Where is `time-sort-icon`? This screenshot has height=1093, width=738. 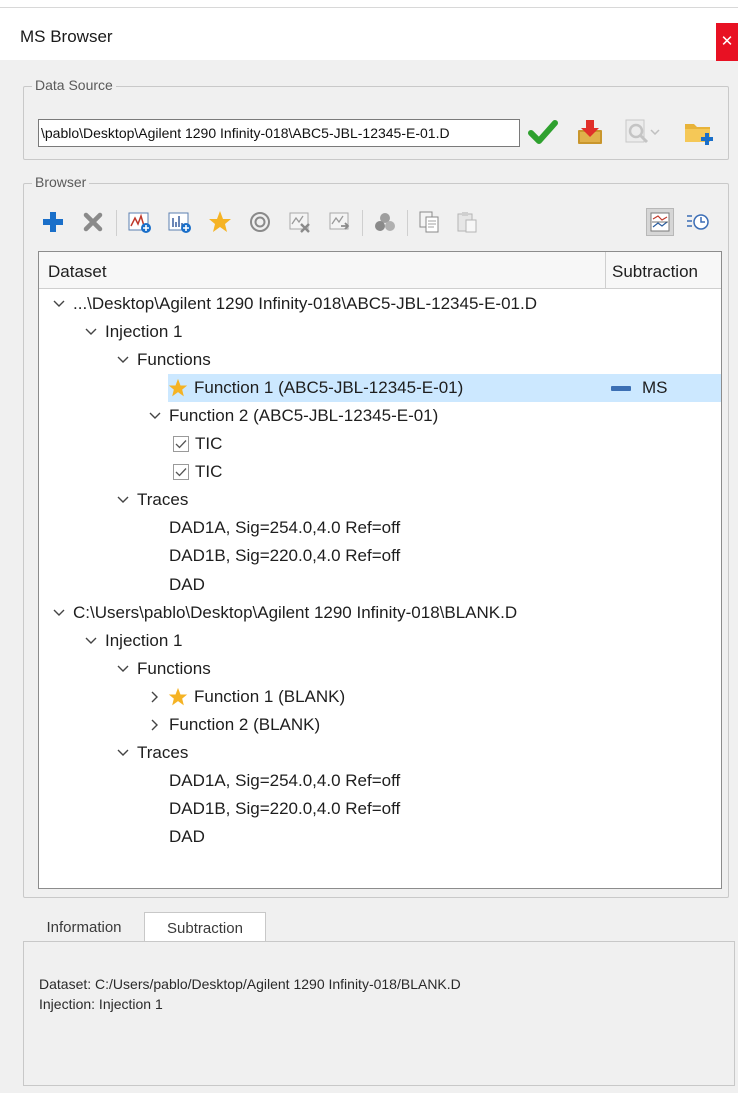
time-sort-icon is located at coordinates (698, 222).